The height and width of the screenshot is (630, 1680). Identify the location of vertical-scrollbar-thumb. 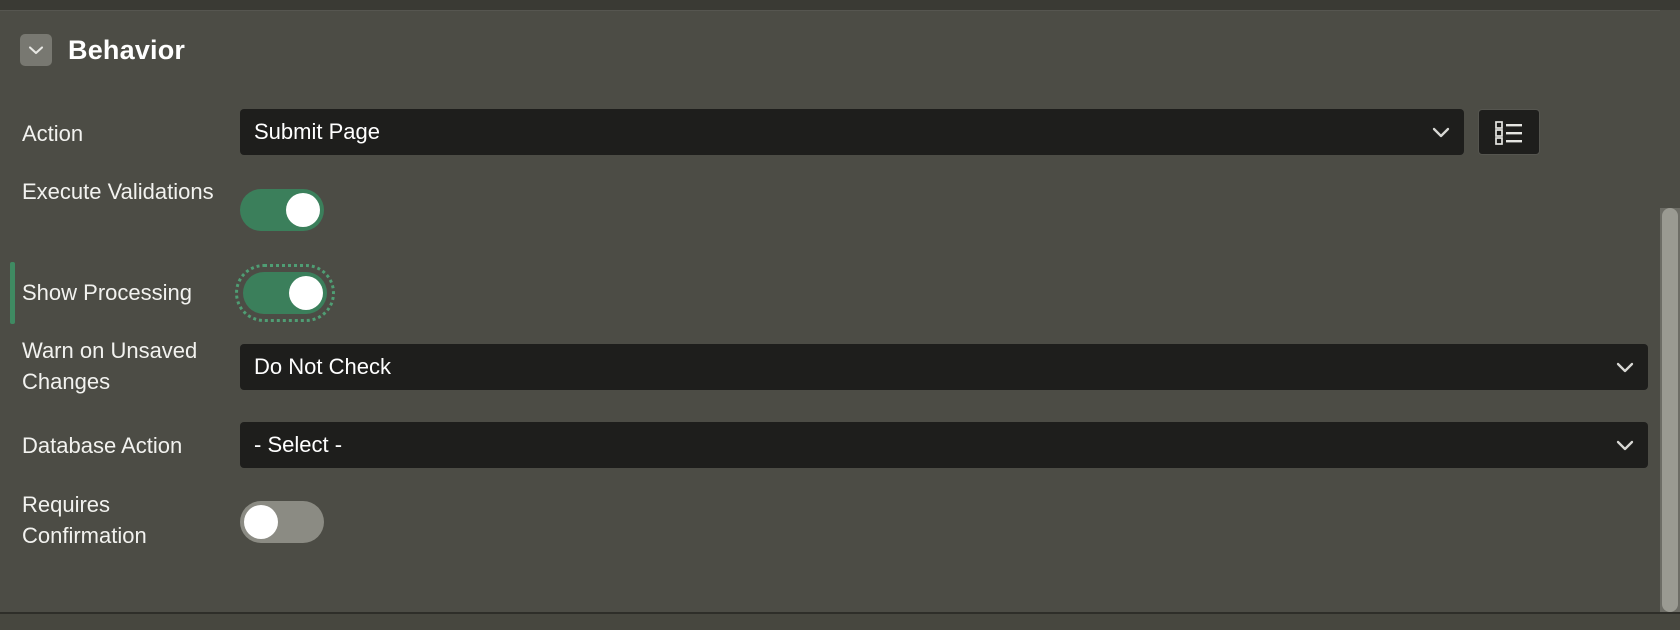
(1670, 410).